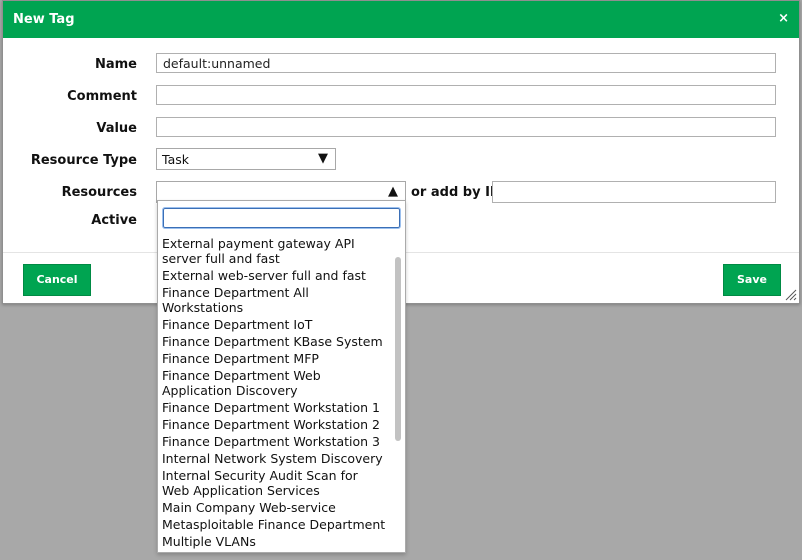 The image size is (802, 560). I want to click on value-label: Value, so click(116, 128).